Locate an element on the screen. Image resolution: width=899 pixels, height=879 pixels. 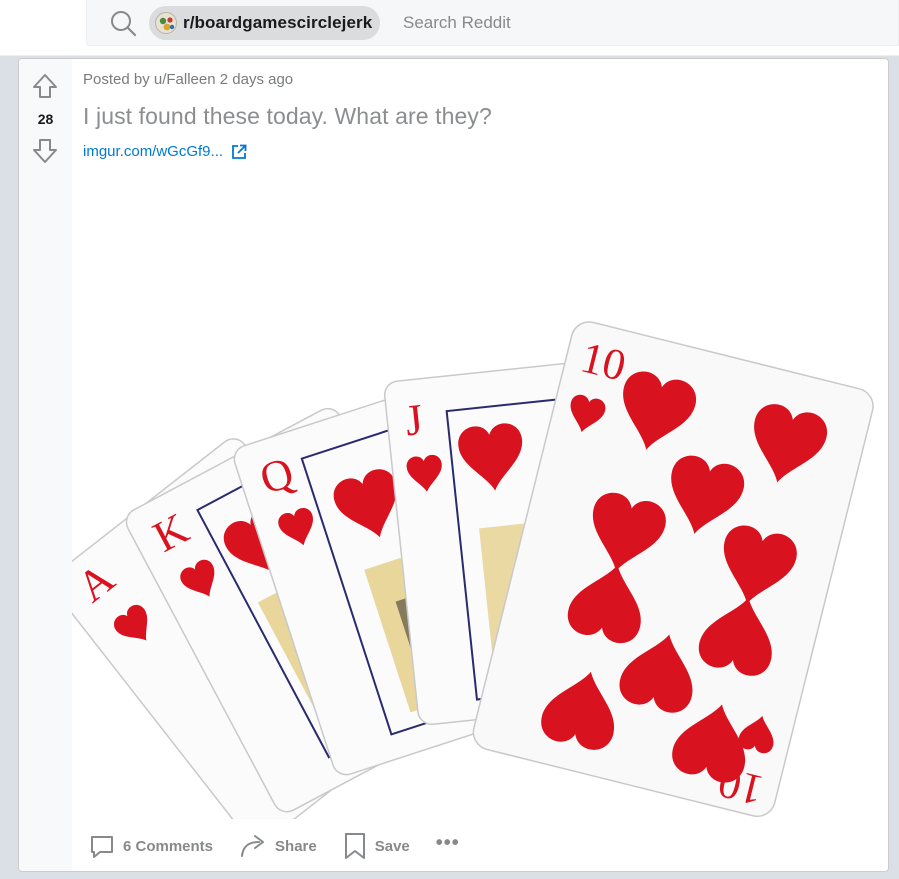
save-button: Save is located at coordinates (376, 846).